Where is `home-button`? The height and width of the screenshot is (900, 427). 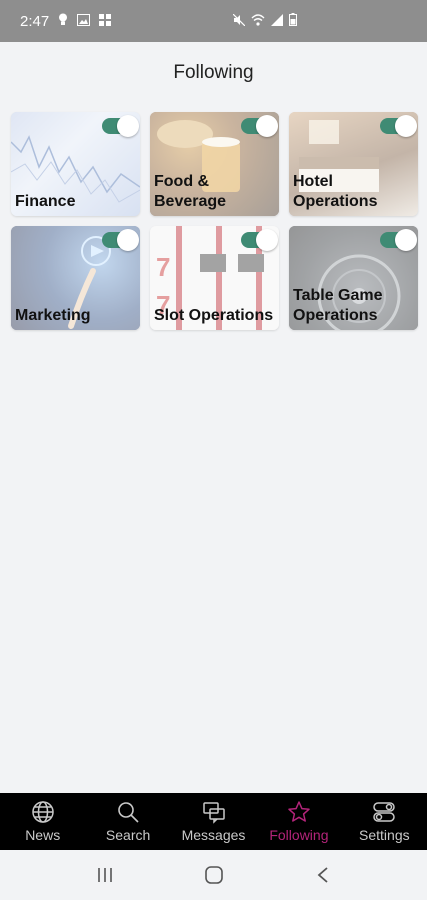 home-button is located at coordinates (214, 875).